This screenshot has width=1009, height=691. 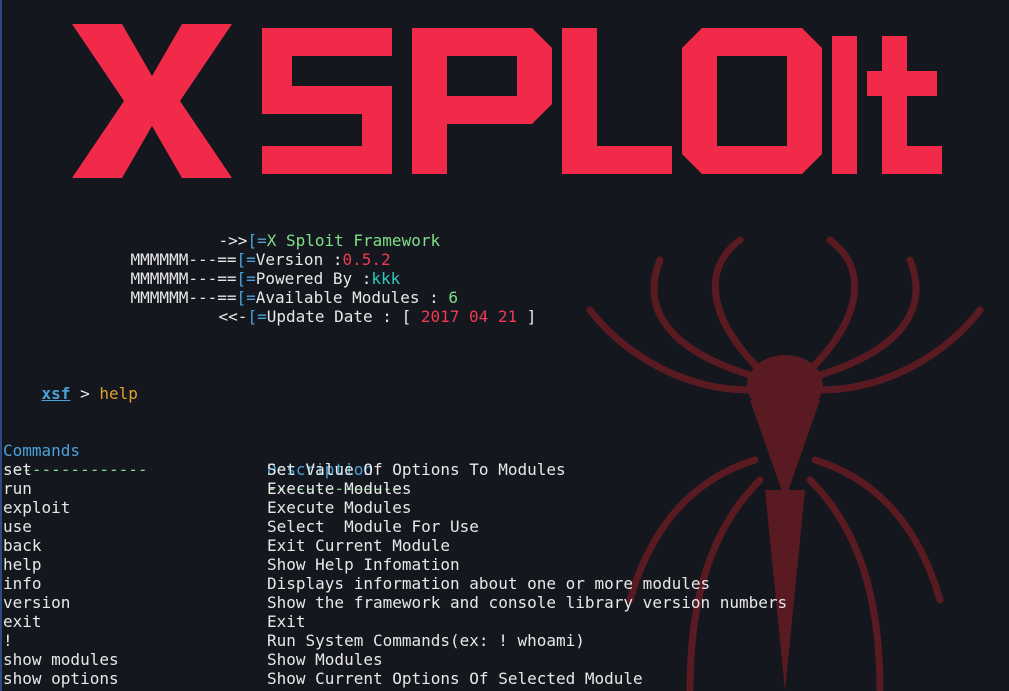 What do you see at coordinates (22, 564) in the screenshot?
I see `command-name: help` at bounding box center [22, 564].